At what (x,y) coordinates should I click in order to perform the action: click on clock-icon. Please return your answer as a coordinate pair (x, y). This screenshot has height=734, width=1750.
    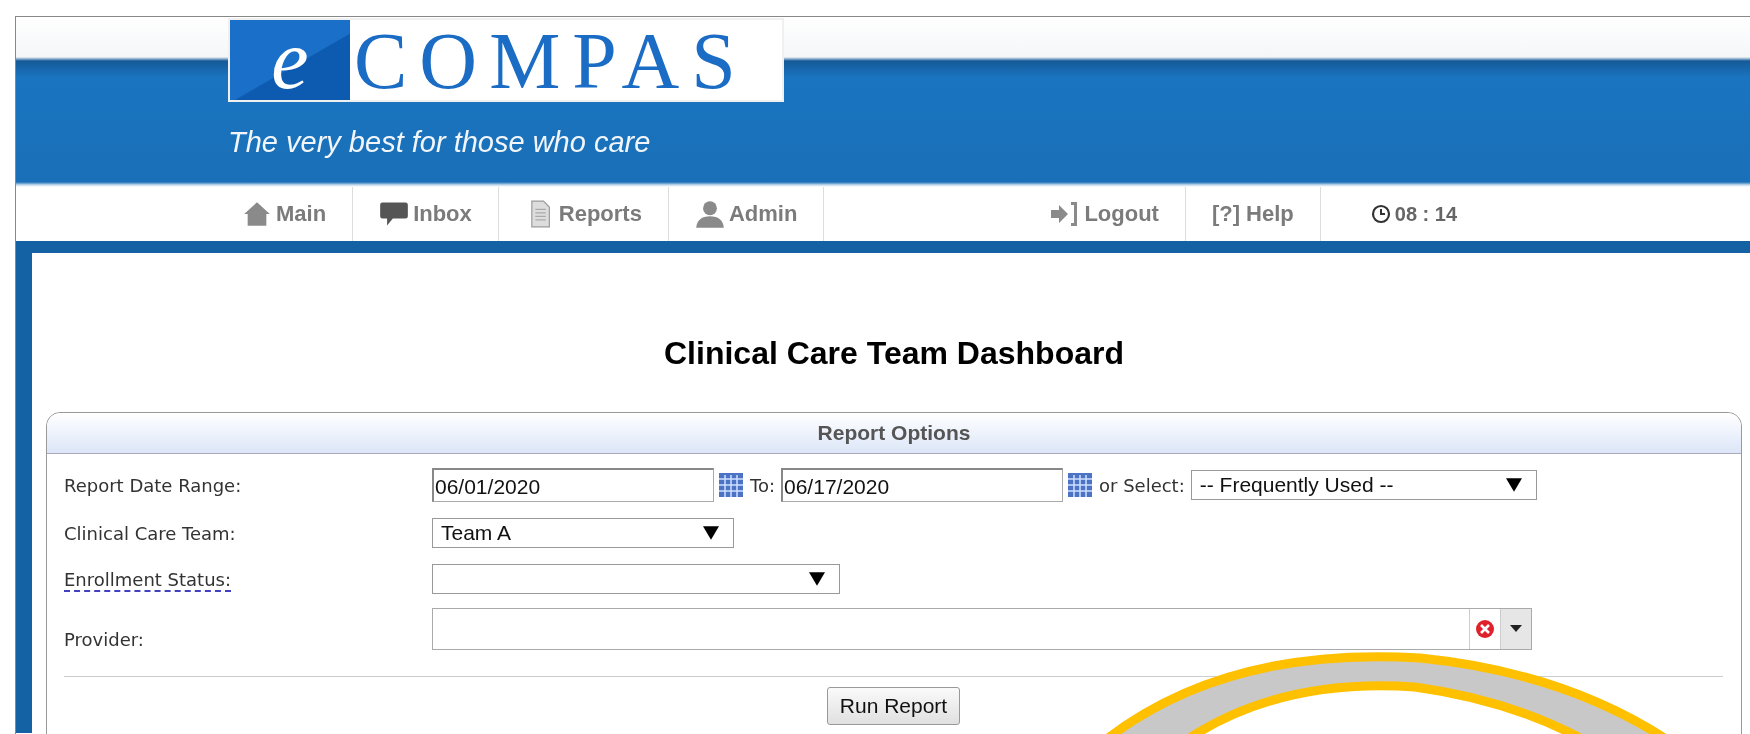
    Looking at the image, I should click on (1380, 214).